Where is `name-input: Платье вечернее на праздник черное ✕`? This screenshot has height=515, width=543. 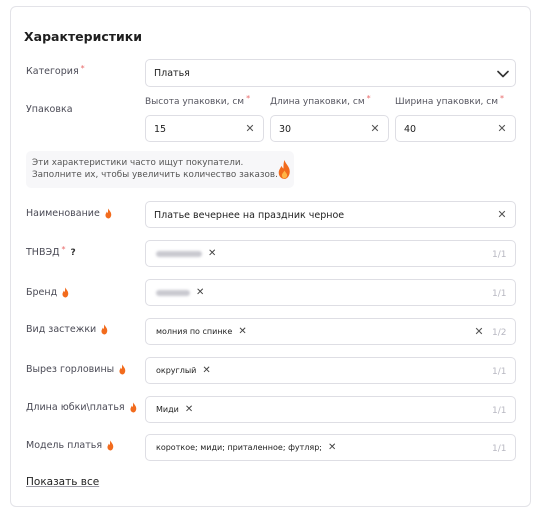
name-input: Платье вечернее на праздник черное ✕ is located at coordinates (330, 214).